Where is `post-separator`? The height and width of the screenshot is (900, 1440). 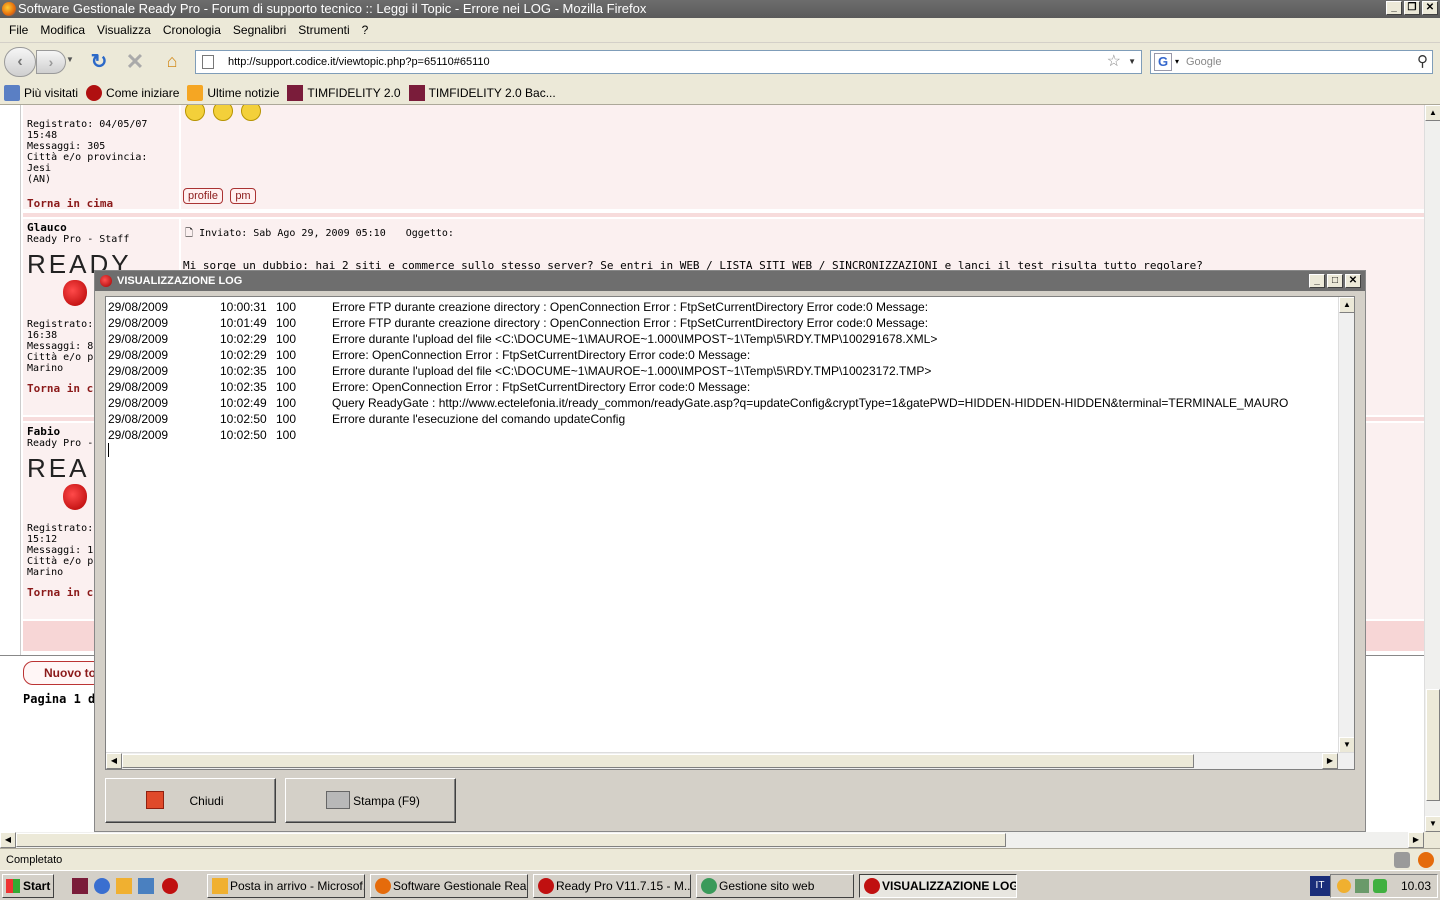
post-separator is located at coordinates (723, 215).